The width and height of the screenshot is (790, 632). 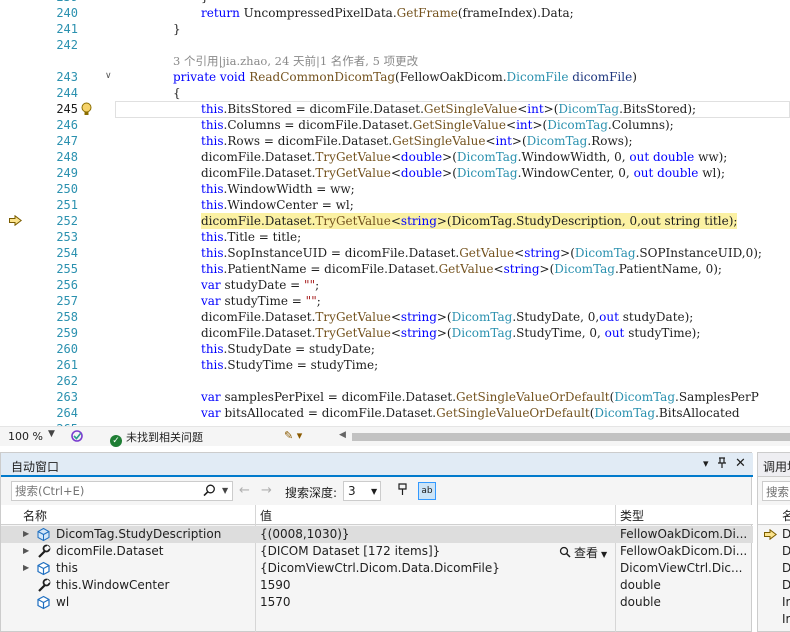 What do you see at coordinates (395, 93) in the screenshot?
I see `code-line: 244 {` at bounding box center [395, 93].